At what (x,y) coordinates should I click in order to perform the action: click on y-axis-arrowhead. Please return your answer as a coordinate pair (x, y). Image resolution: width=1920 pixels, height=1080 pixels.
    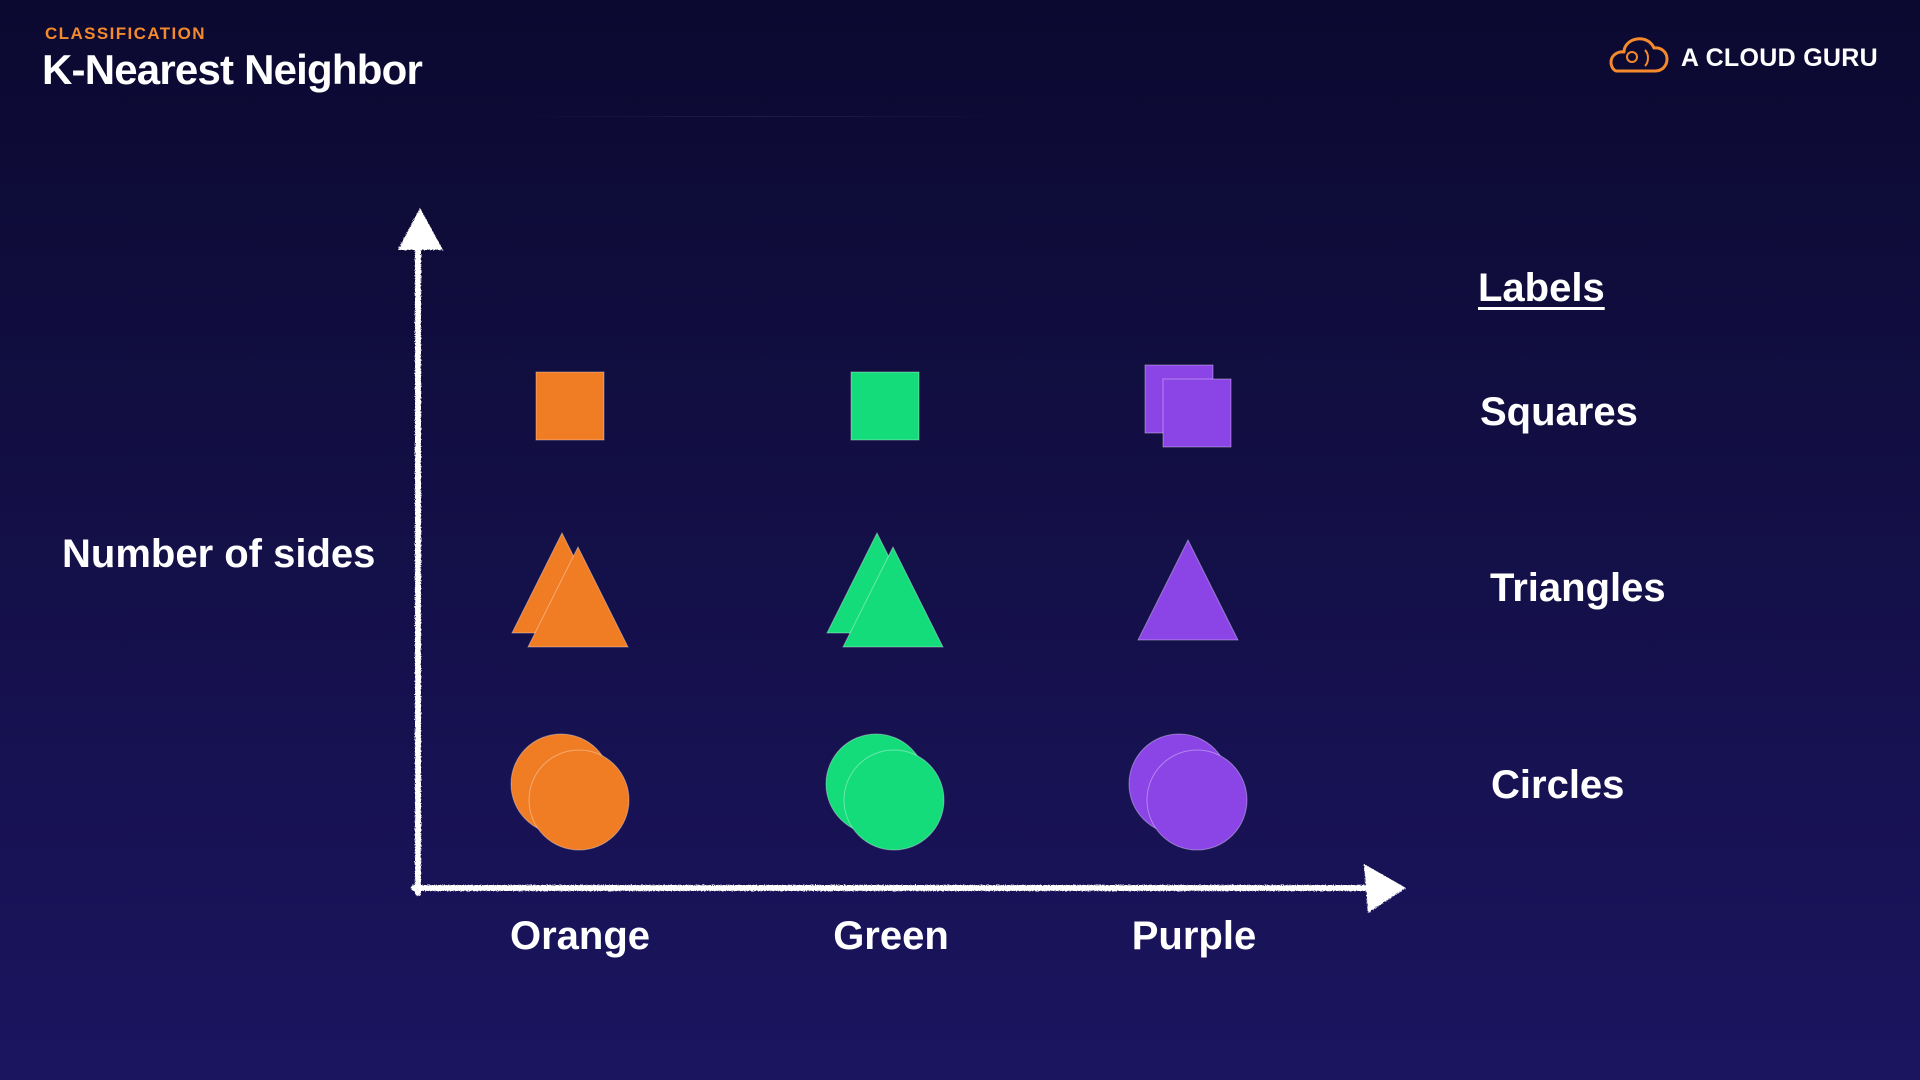
    Looking at the image, I should click on (420, 229).